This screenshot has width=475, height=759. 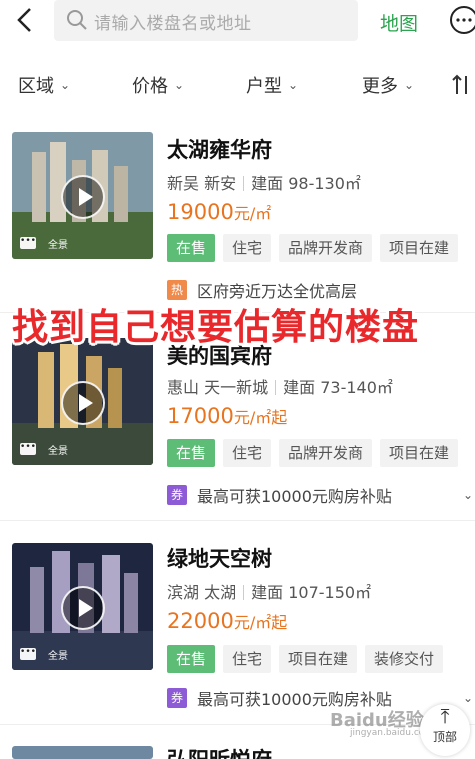 I want to click on listing-location: 滨湖 太湖 建面 107-150㎡, so click(x=269, y=592).